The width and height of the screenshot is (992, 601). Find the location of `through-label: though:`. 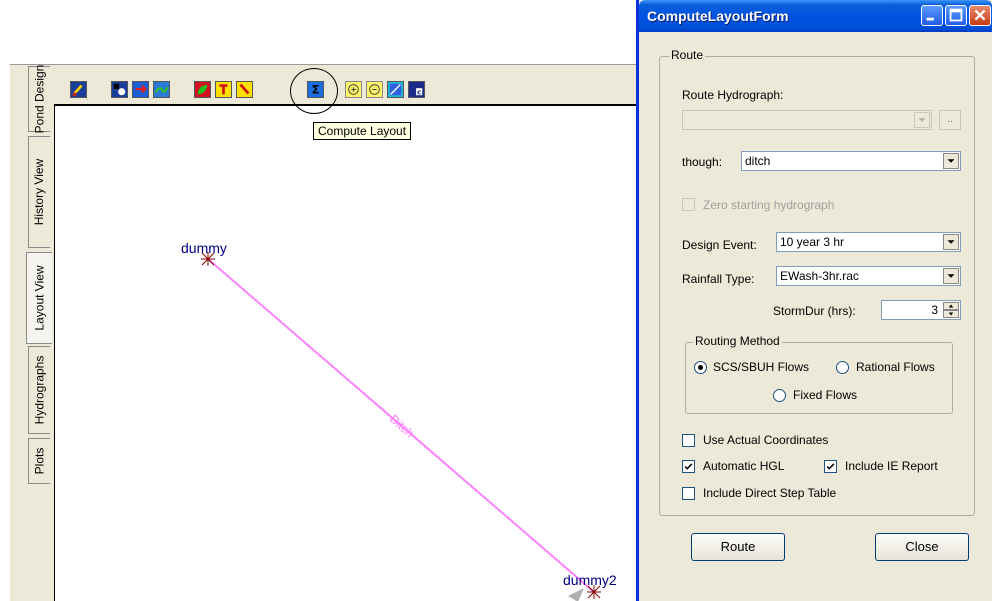

through-label: though: is located at coordinates (702, 162).